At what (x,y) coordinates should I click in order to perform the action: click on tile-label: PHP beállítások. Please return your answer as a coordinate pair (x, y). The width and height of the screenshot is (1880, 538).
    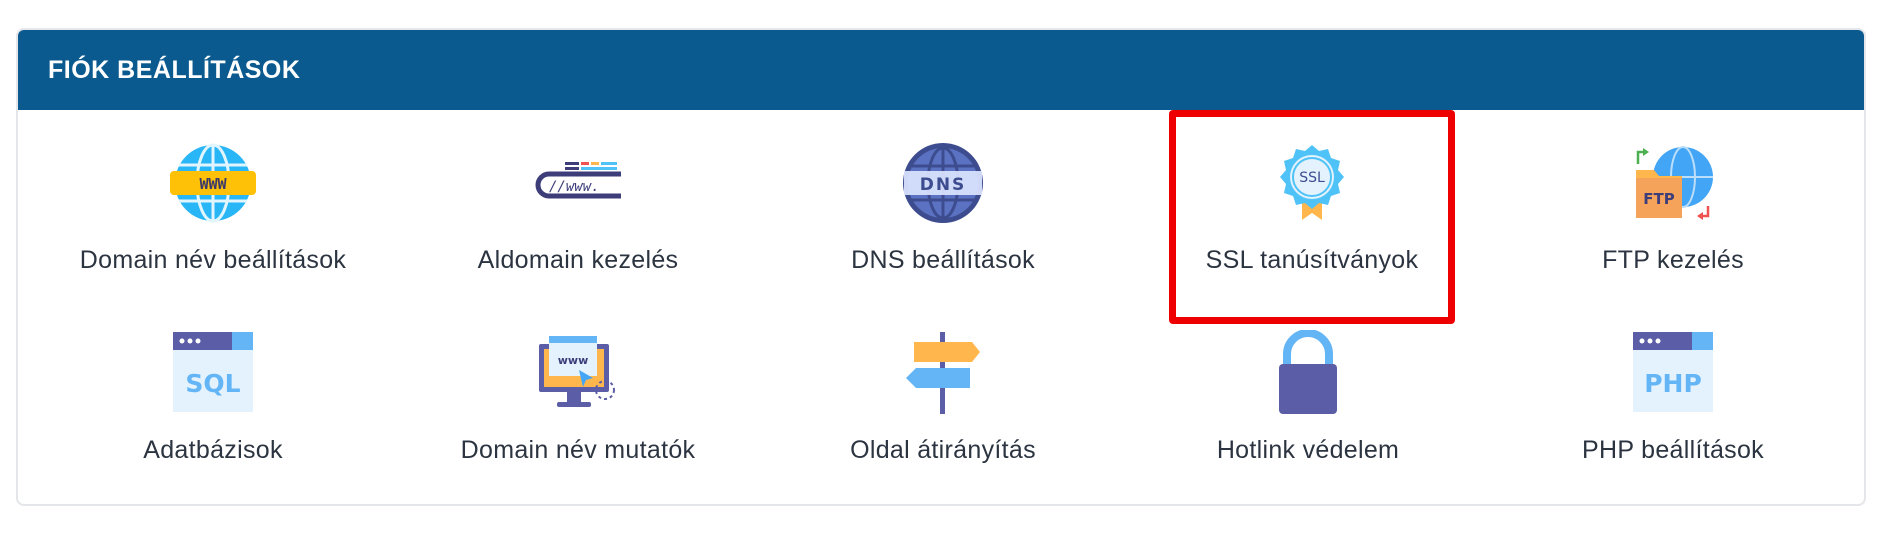
    Looking at the image, I should click on (1673, 450).